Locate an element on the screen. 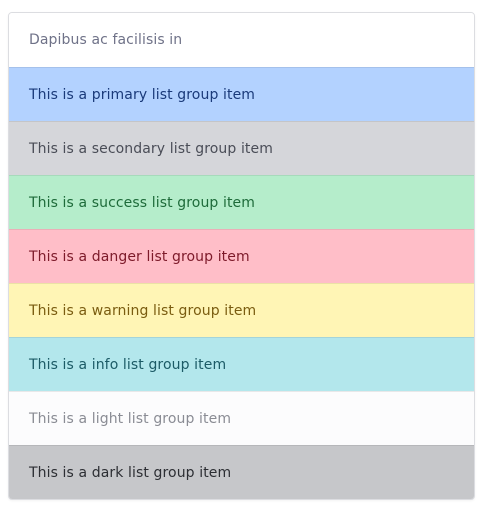 This screenshot has width=483, height=513. list-item-label: This is a warning list group item is located at coordinates (143, 310).